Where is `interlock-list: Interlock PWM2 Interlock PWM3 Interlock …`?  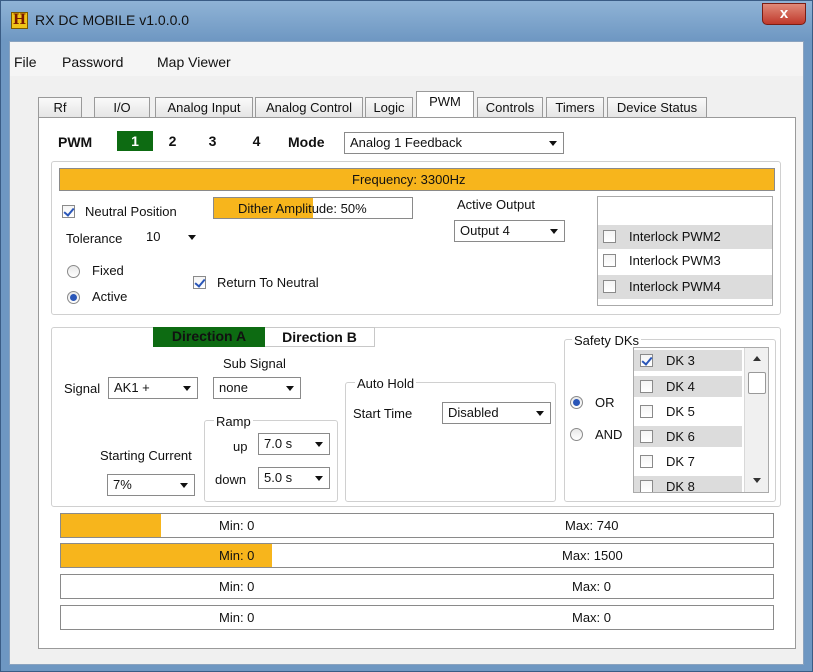
interlock-list: Interlock PWM2 Interlock PWM3 Interlock … is located at coordinates (685, 251).